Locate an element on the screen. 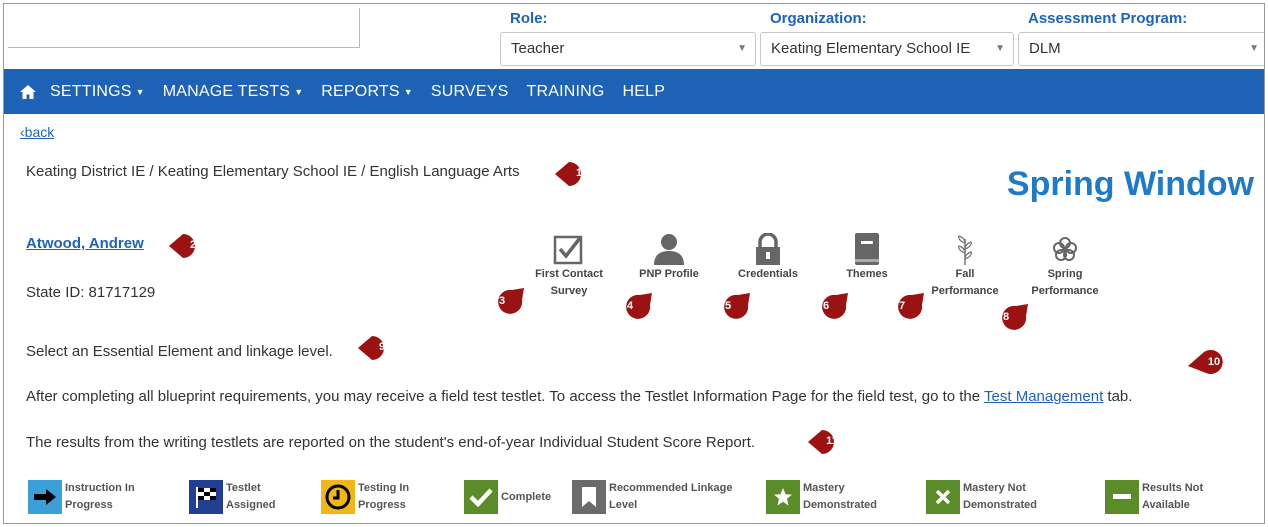  legend-label: Instruction In is located at coordinates (100, 488).